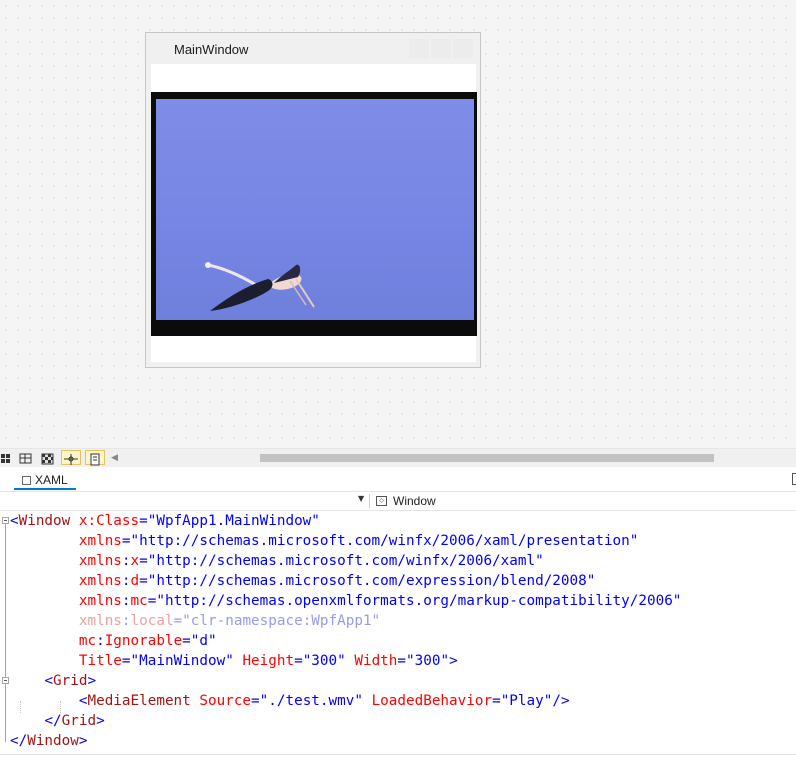 The width and height of the screenshot is (796, 761). I want to click on editor-bottom-border, so click(398, 754).